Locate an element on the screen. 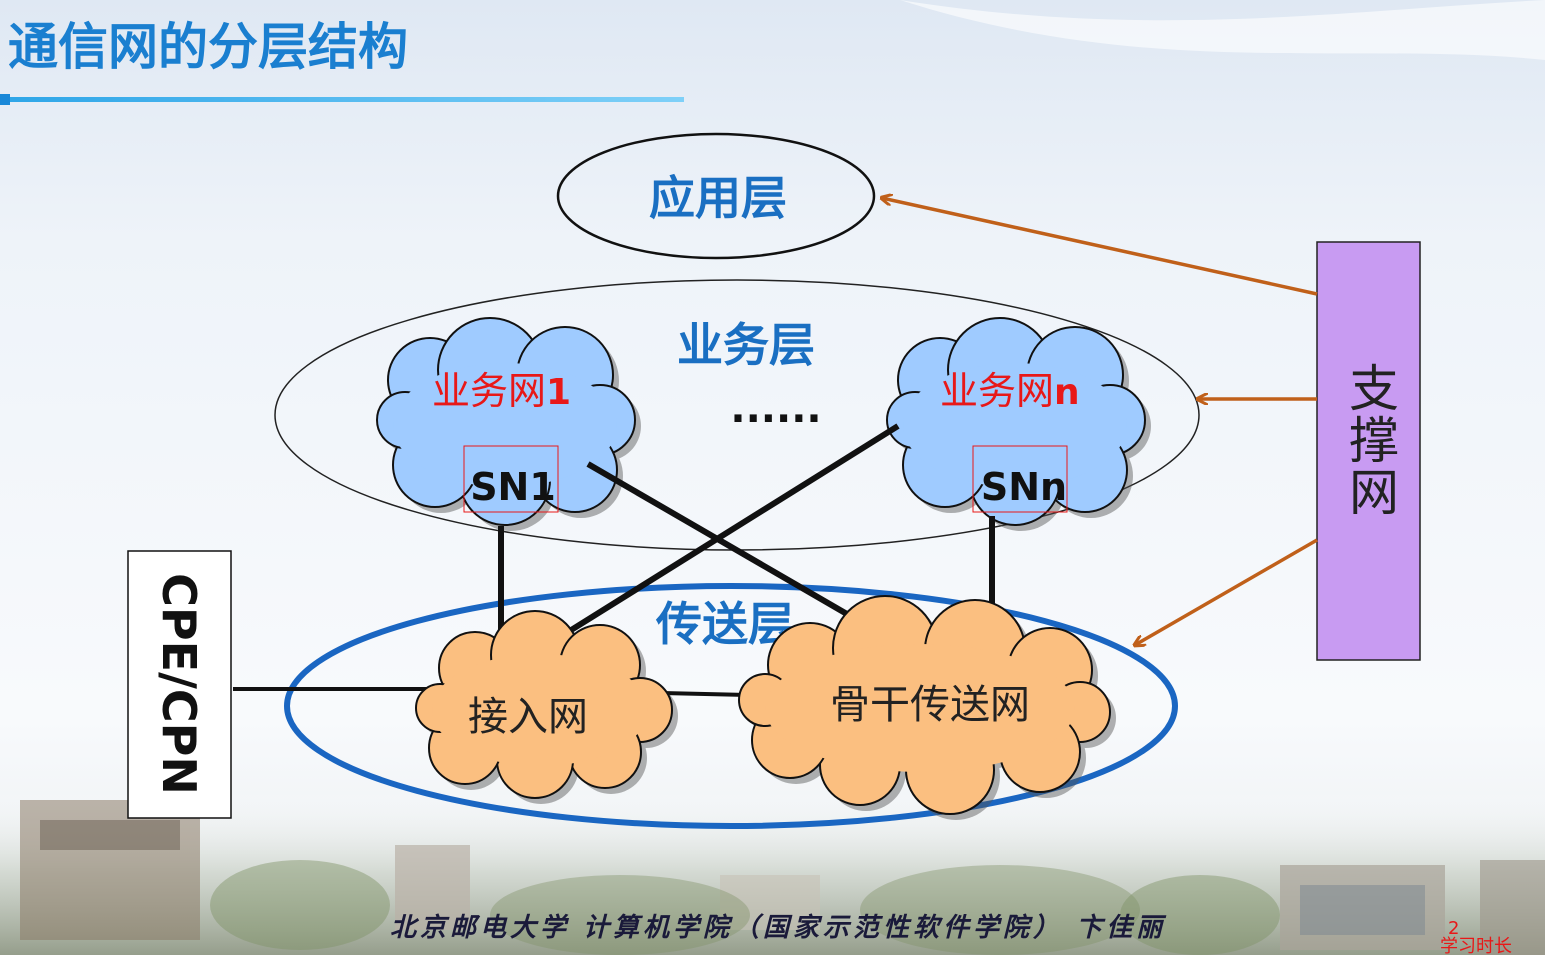 This screenshot has height=955, width=1545. service-net-1-label: 业务网1 is located at coordinates (501, 391).